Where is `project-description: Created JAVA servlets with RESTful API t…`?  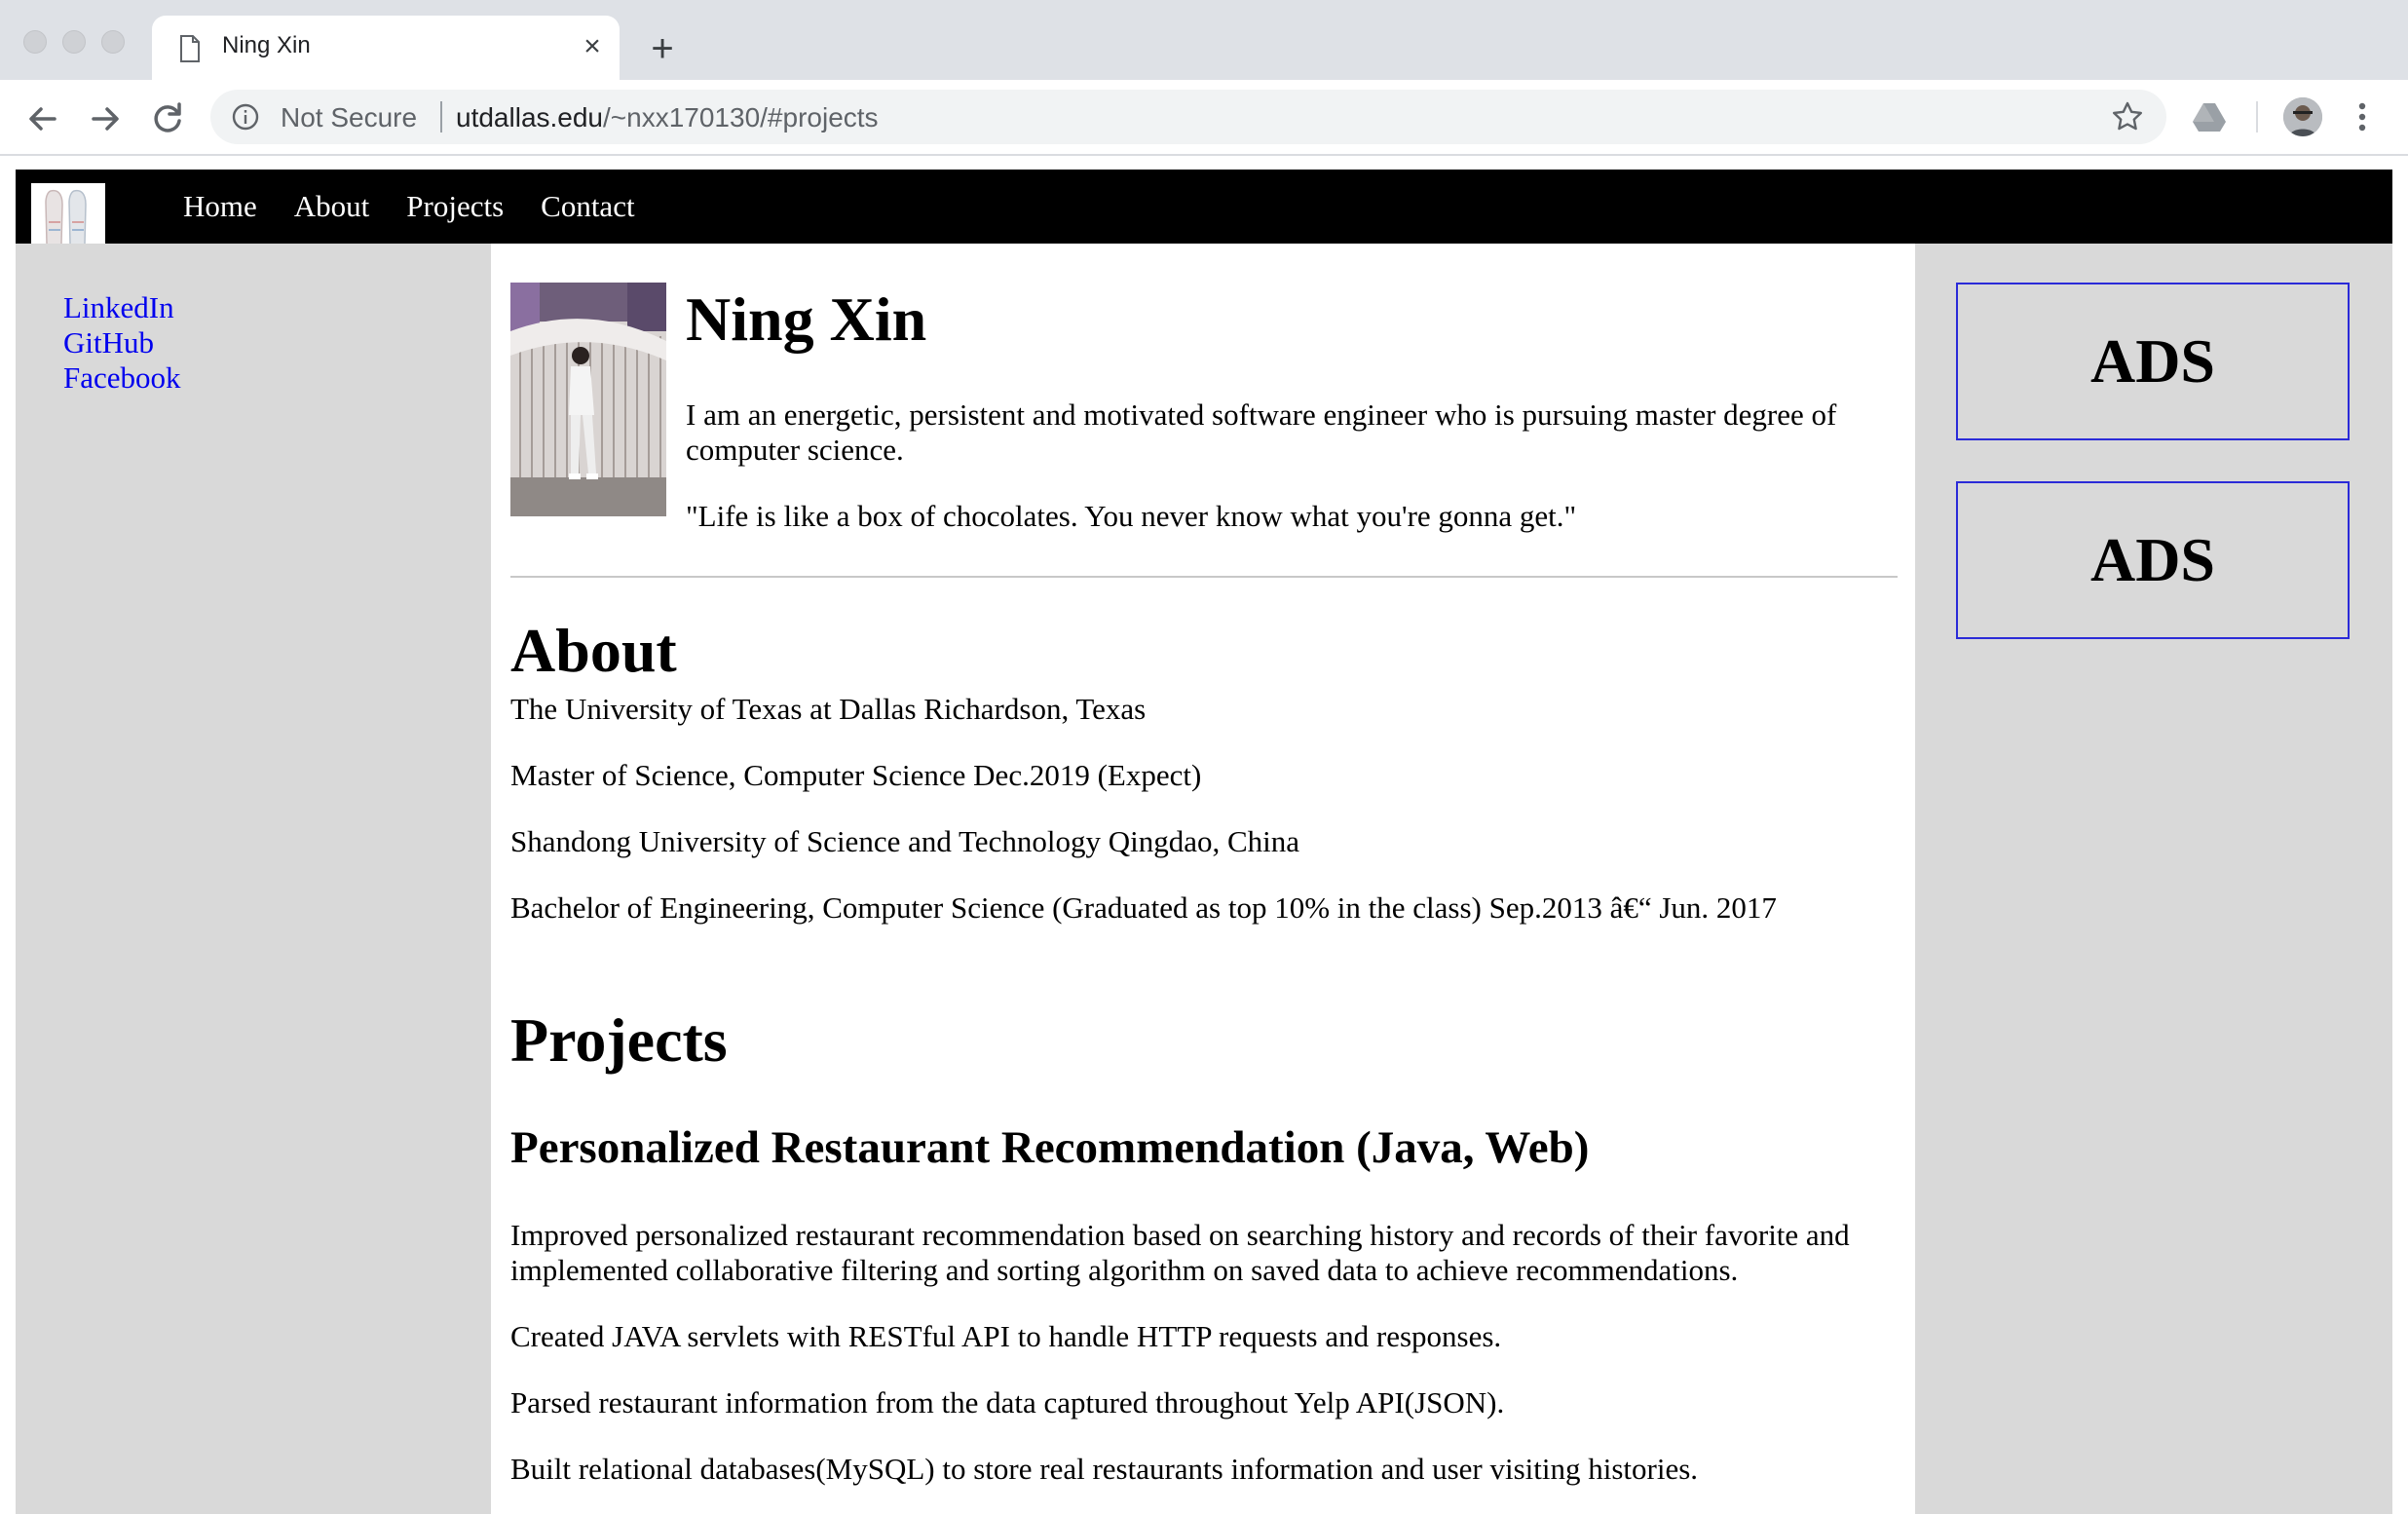
project-description: Created JAVA servlets with RESTful API t… is located at coordinates (1006, 1336).